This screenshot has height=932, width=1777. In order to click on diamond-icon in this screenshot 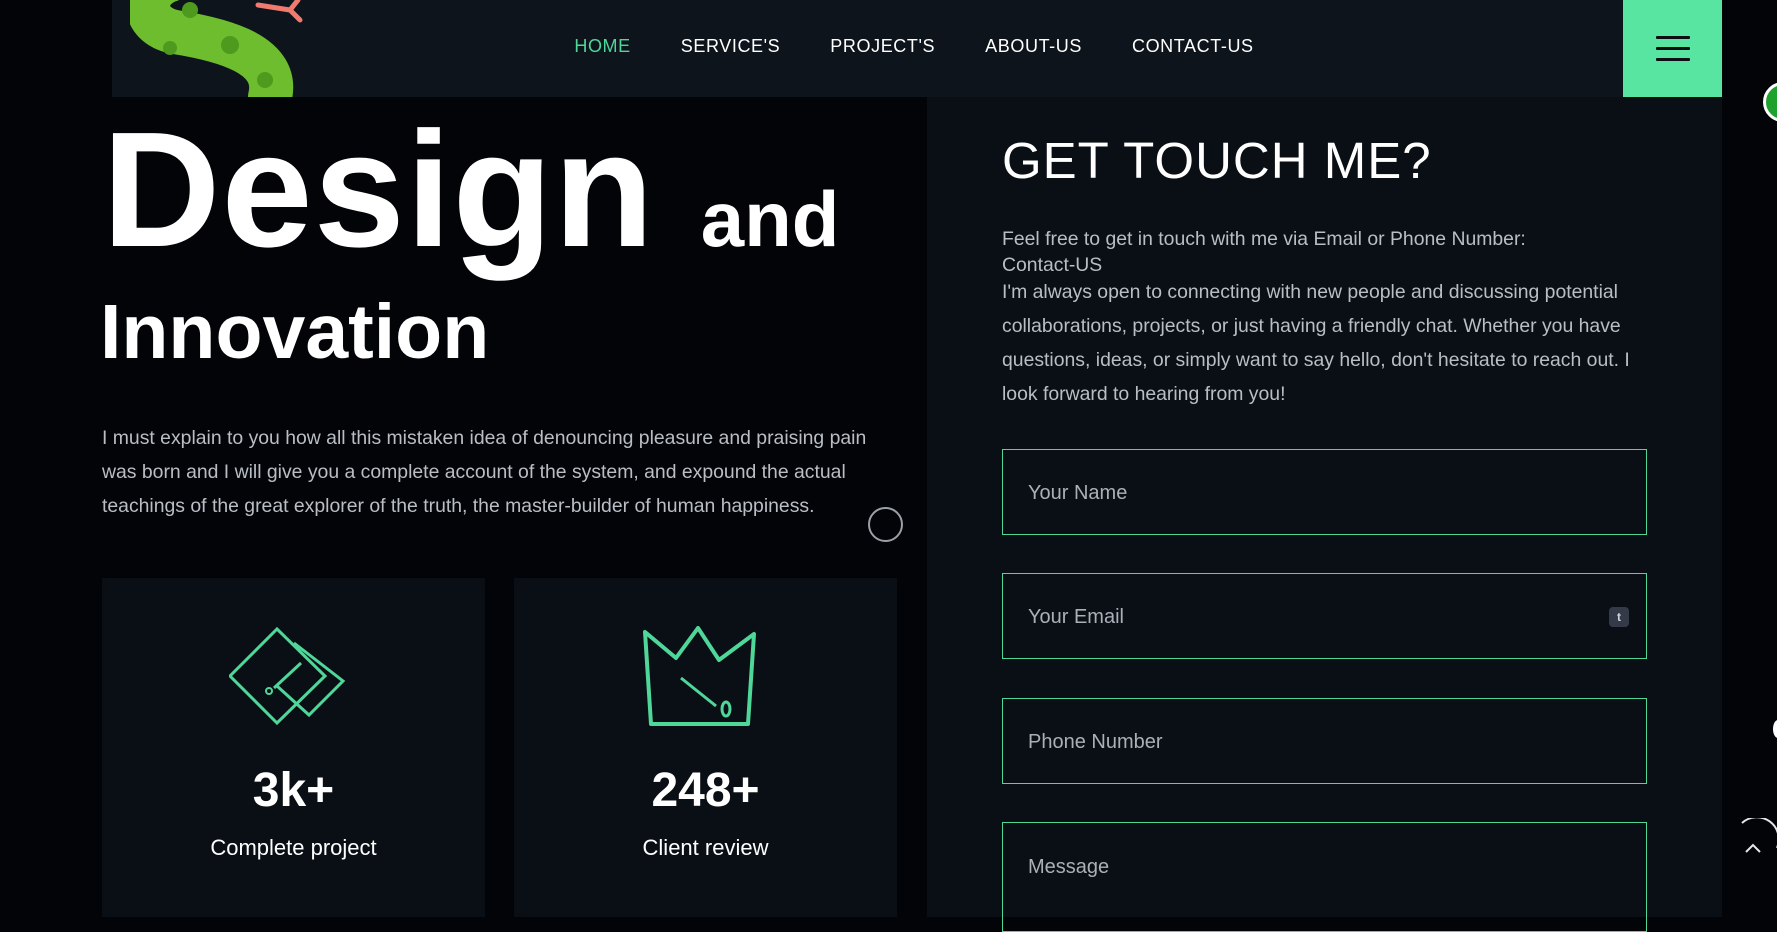, I will do `click(286, 676)`.